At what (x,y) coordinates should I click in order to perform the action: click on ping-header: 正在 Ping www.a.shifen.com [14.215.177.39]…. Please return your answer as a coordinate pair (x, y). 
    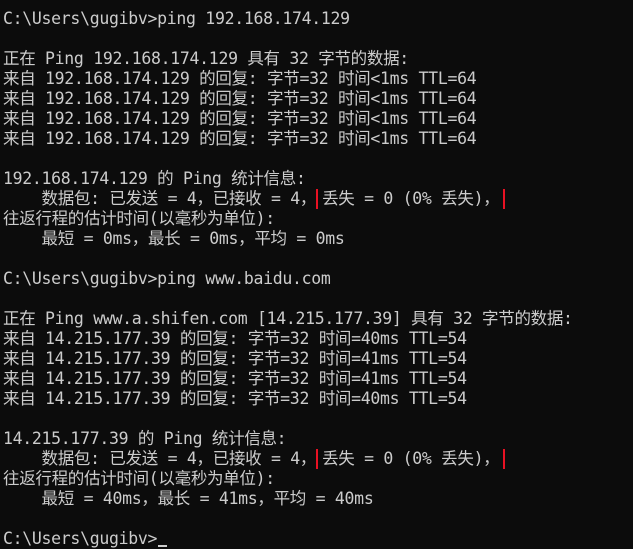
    Looking at the image, I should click on (288, 318).